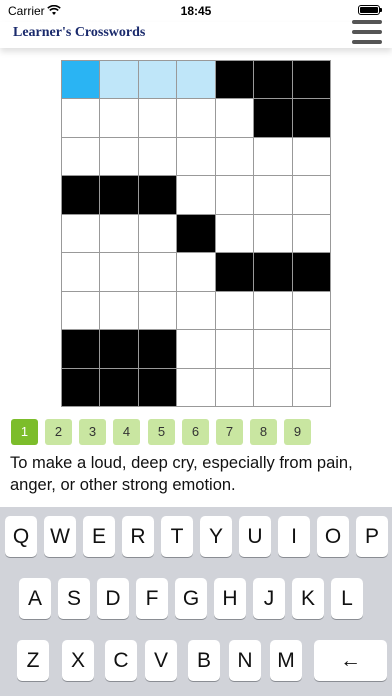 The width and height of the screenshot is (392, 696). Describe the element at coordinates (333, 536) in the screenshot. I see `key-o: O` at that location.